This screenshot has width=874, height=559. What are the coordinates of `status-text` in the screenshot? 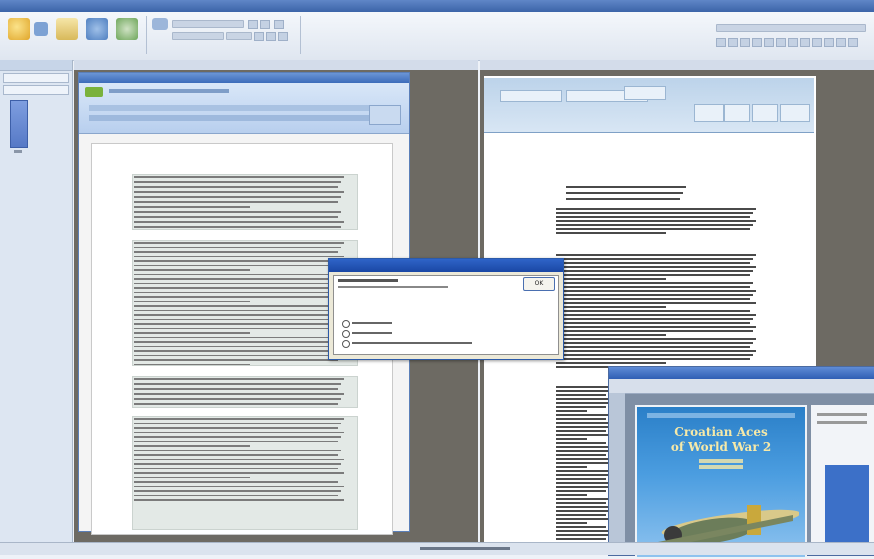 It's located at (465, 548).